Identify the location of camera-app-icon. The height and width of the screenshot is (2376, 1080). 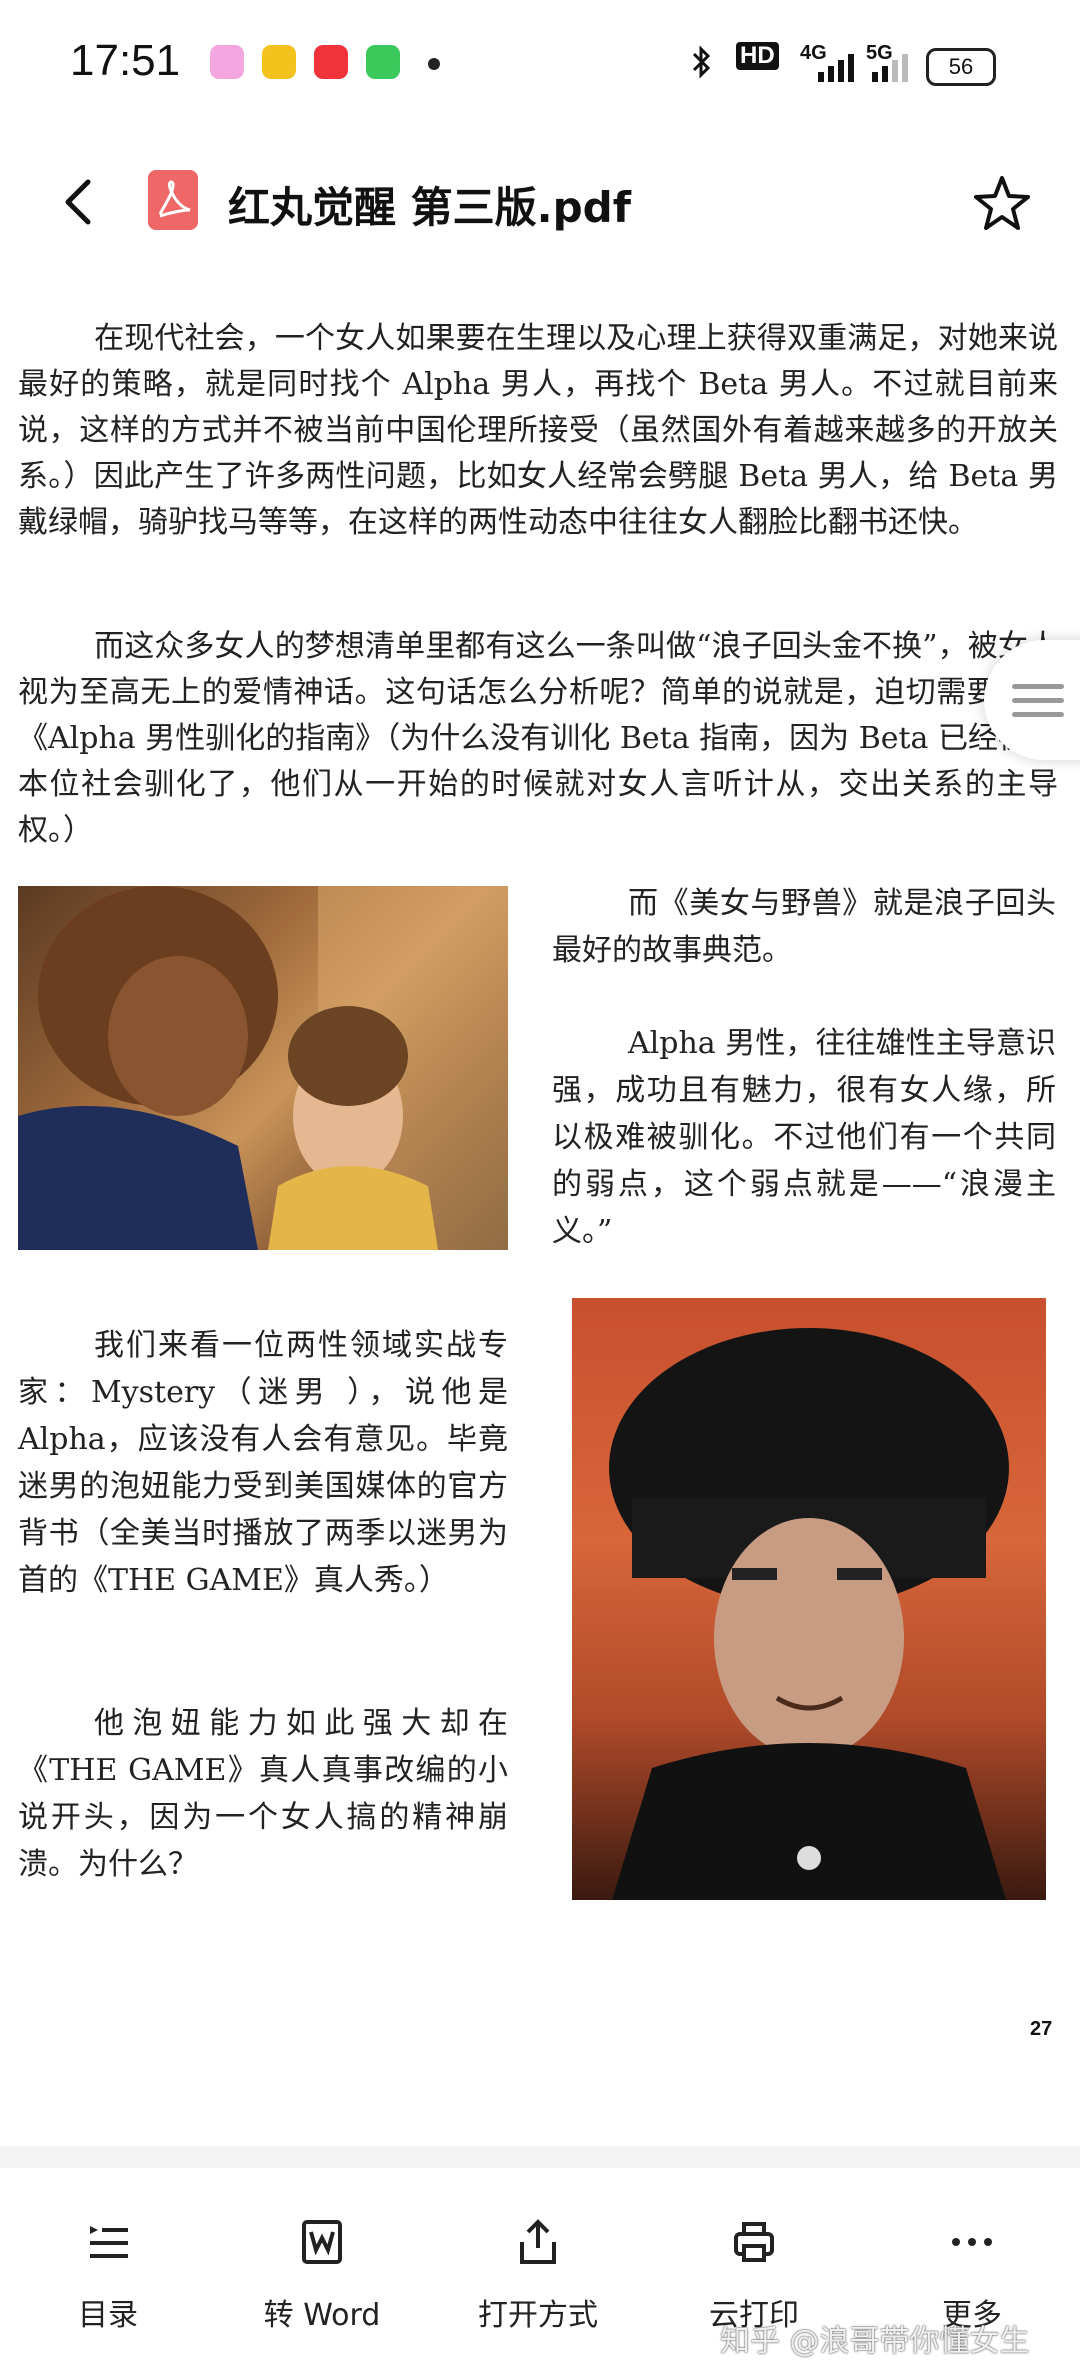
(227, 62).